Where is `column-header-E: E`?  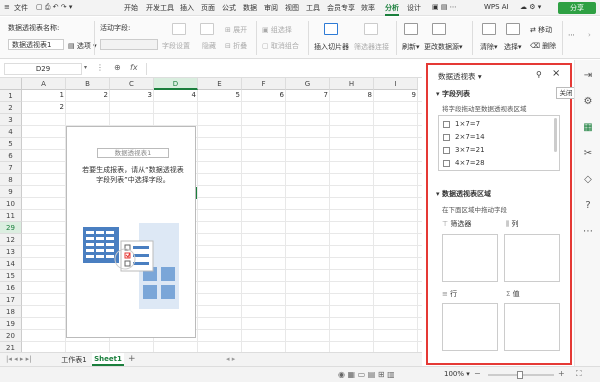 column-header-E: E is located at coordinates (220, 84).